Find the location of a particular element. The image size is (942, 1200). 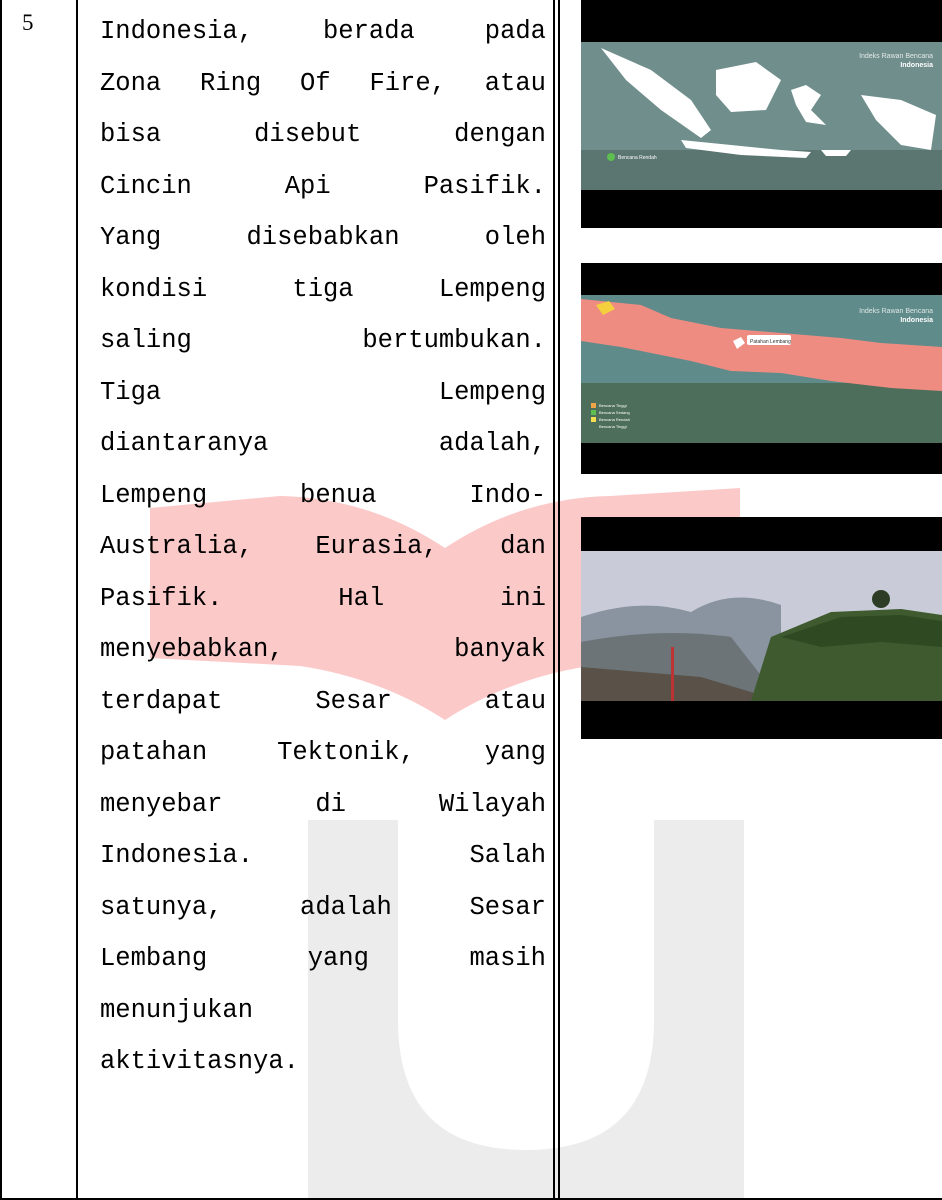

paragraph-line: saling bertumbukan. is located at coordinates (323, 341).